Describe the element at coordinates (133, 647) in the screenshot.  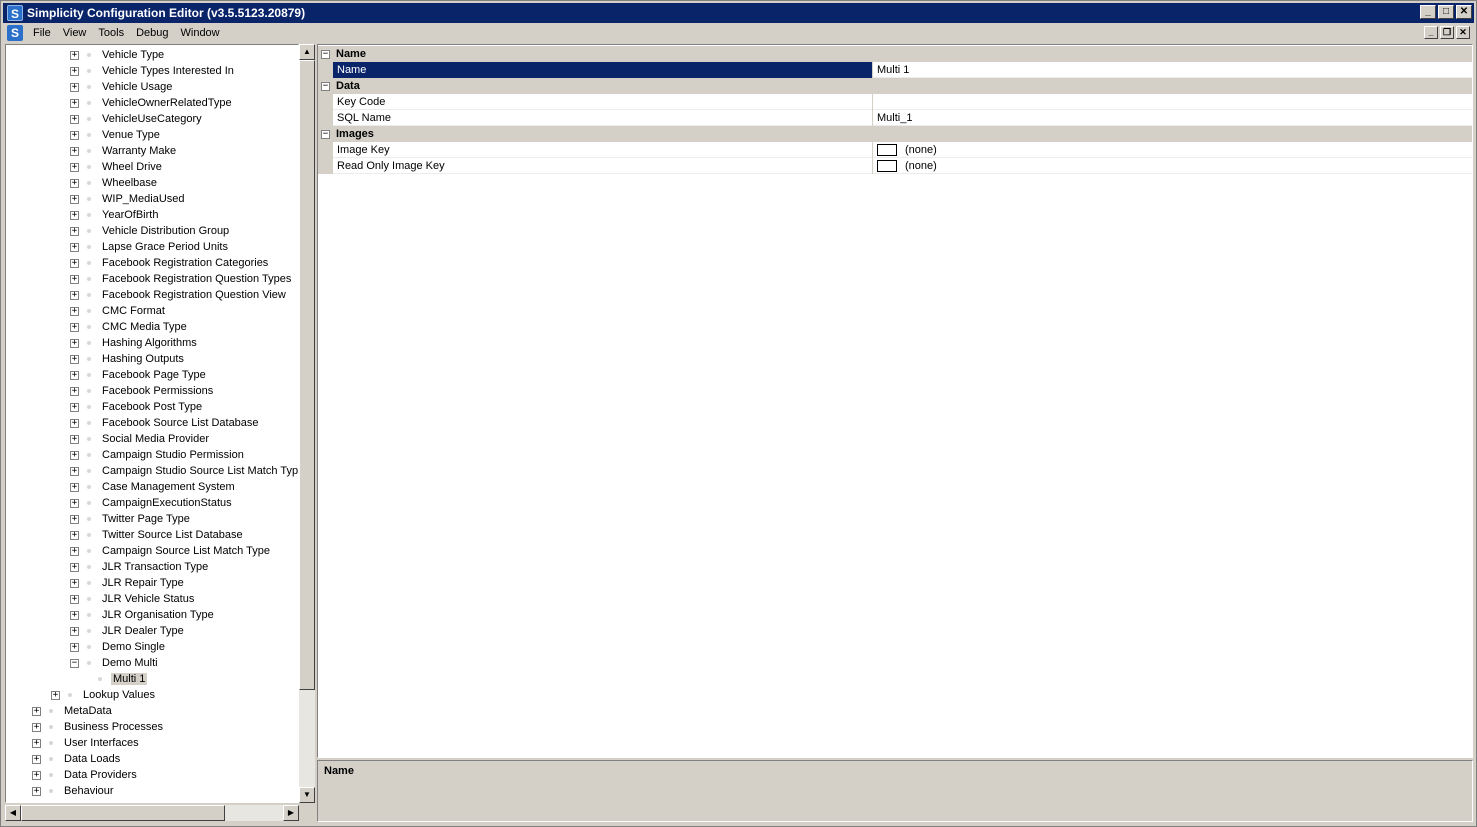
I see `tree-item-label: Demo Single` at that location.